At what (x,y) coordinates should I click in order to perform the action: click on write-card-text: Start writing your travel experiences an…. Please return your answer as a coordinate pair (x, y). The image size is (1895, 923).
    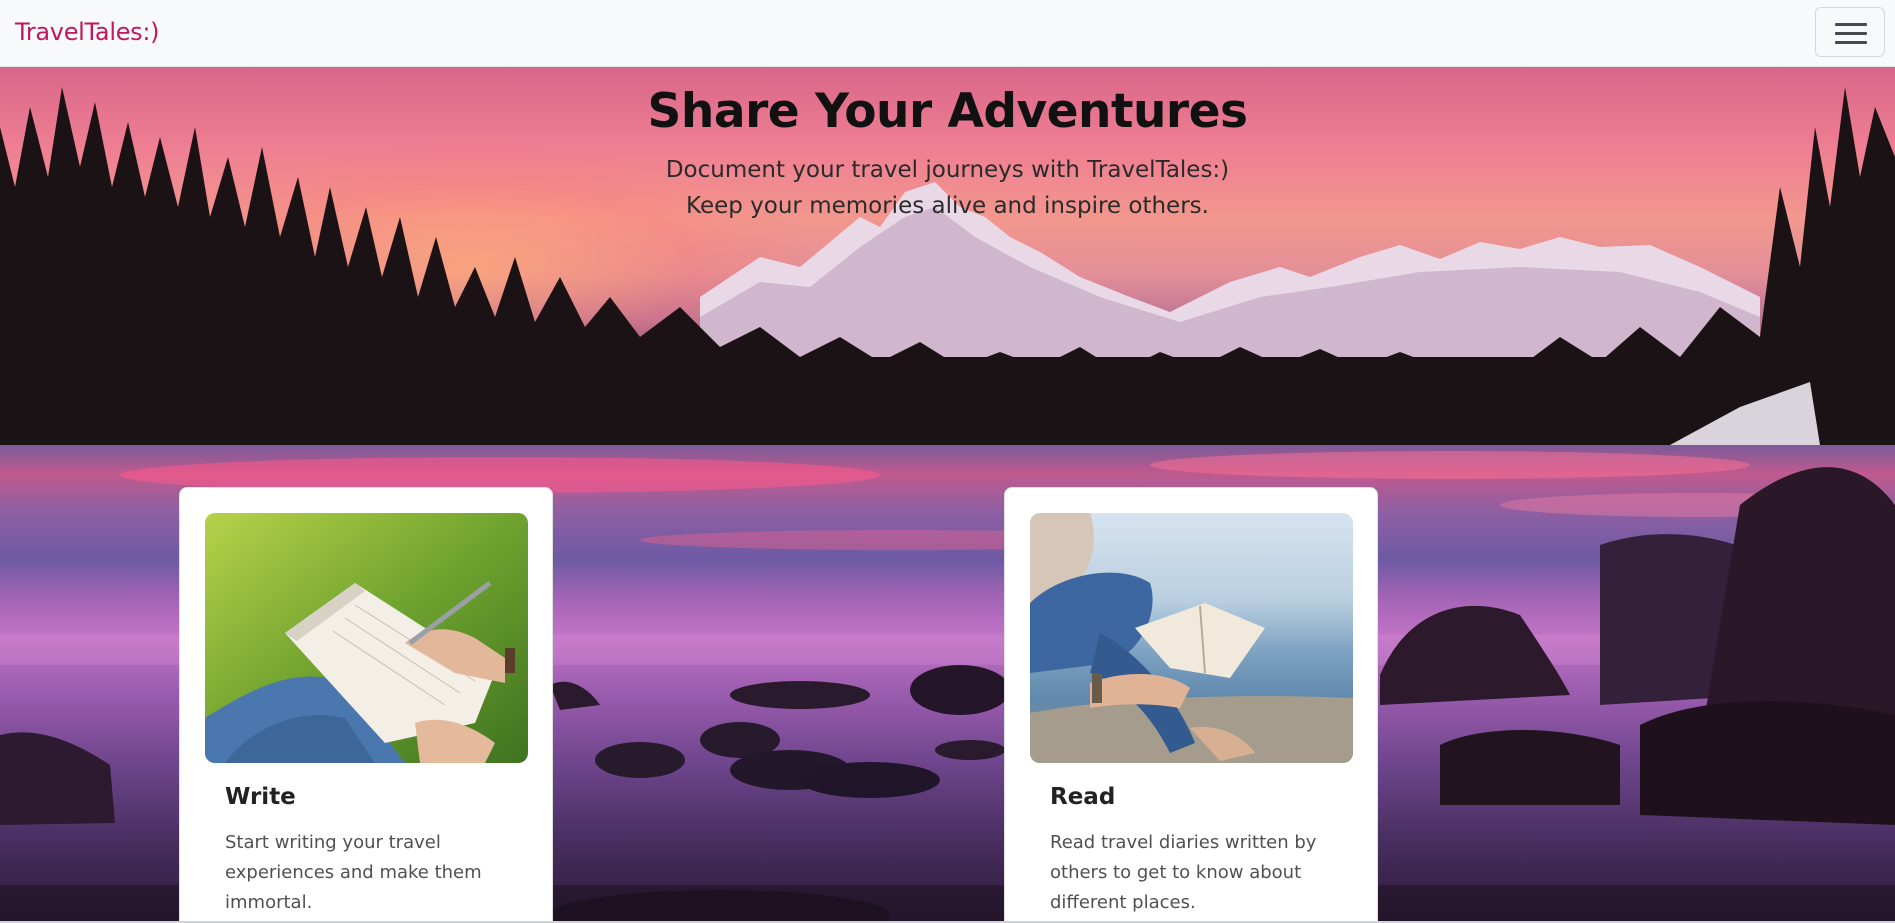
    Looking at the image, I should click on (353, 872).